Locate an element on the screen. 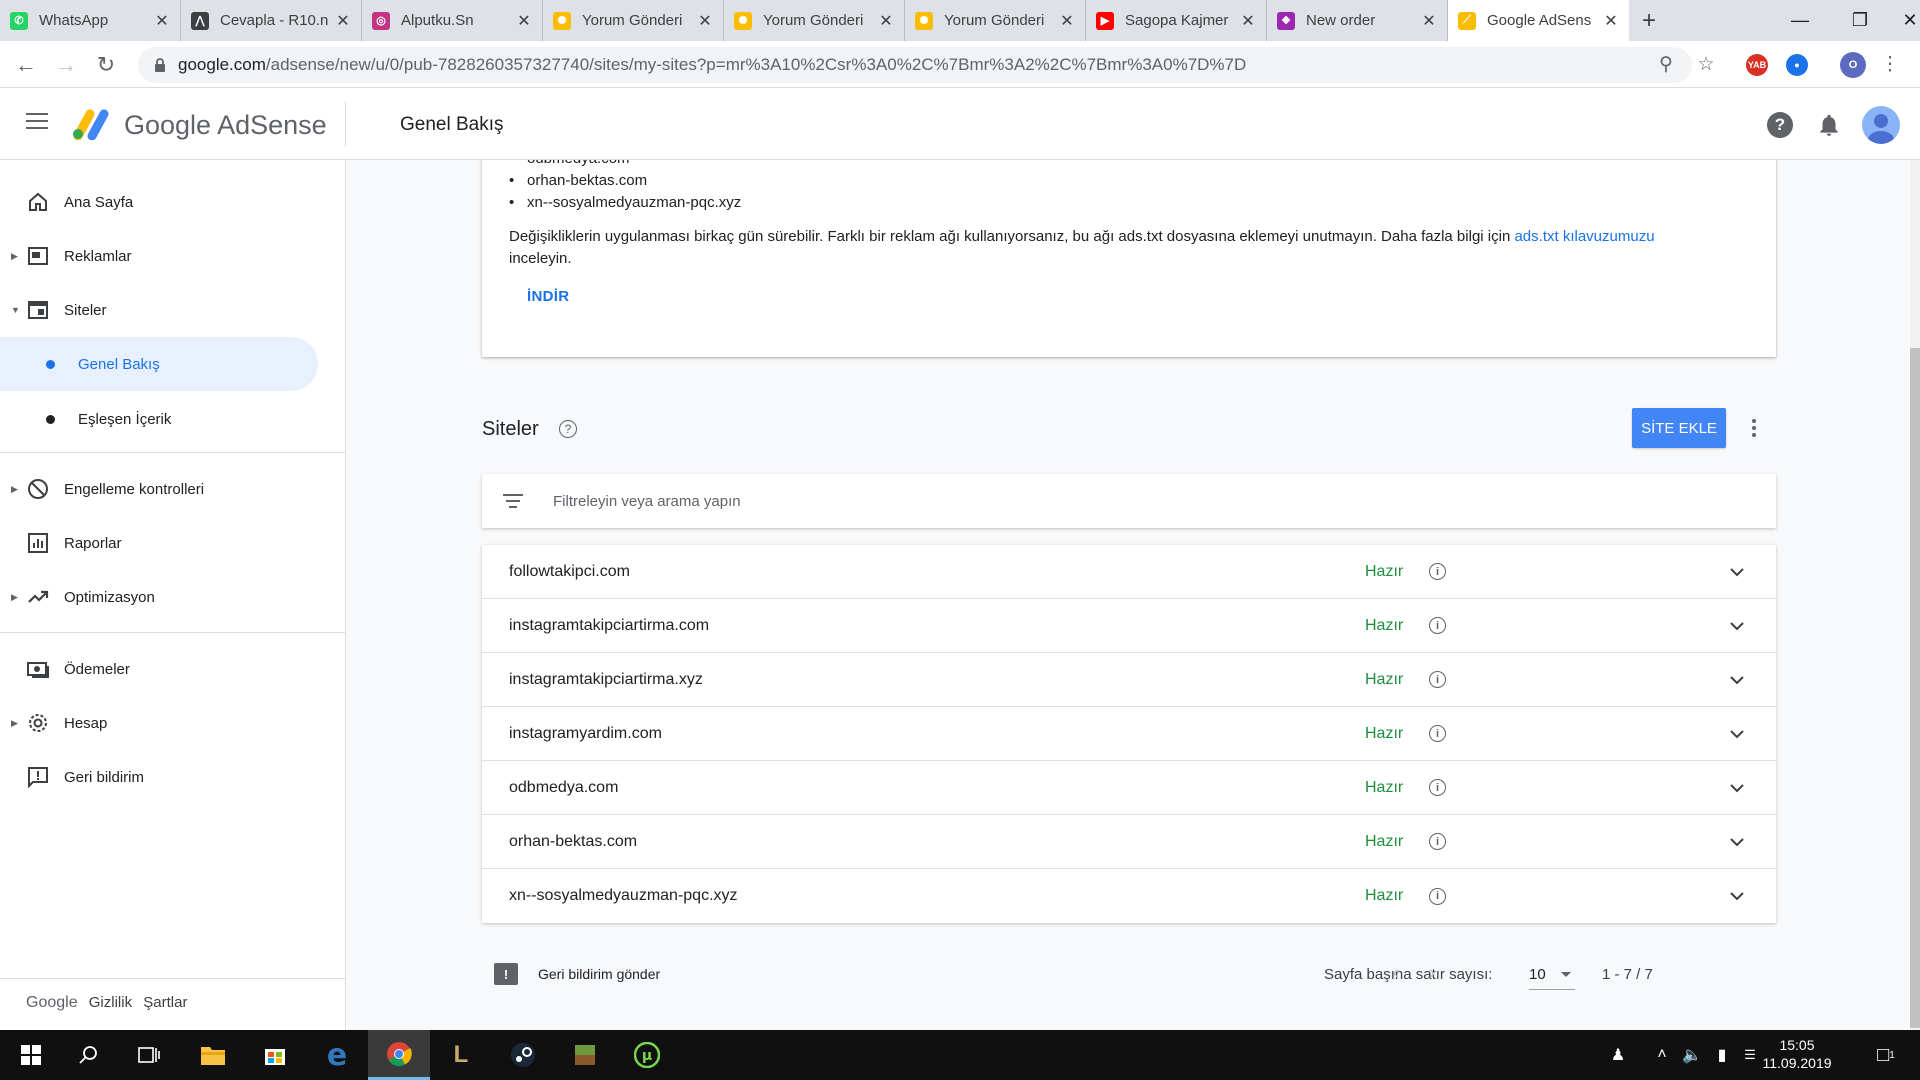 The image size is (1920, 1080). windows-start-icon is located at coordinates (31, 1055).